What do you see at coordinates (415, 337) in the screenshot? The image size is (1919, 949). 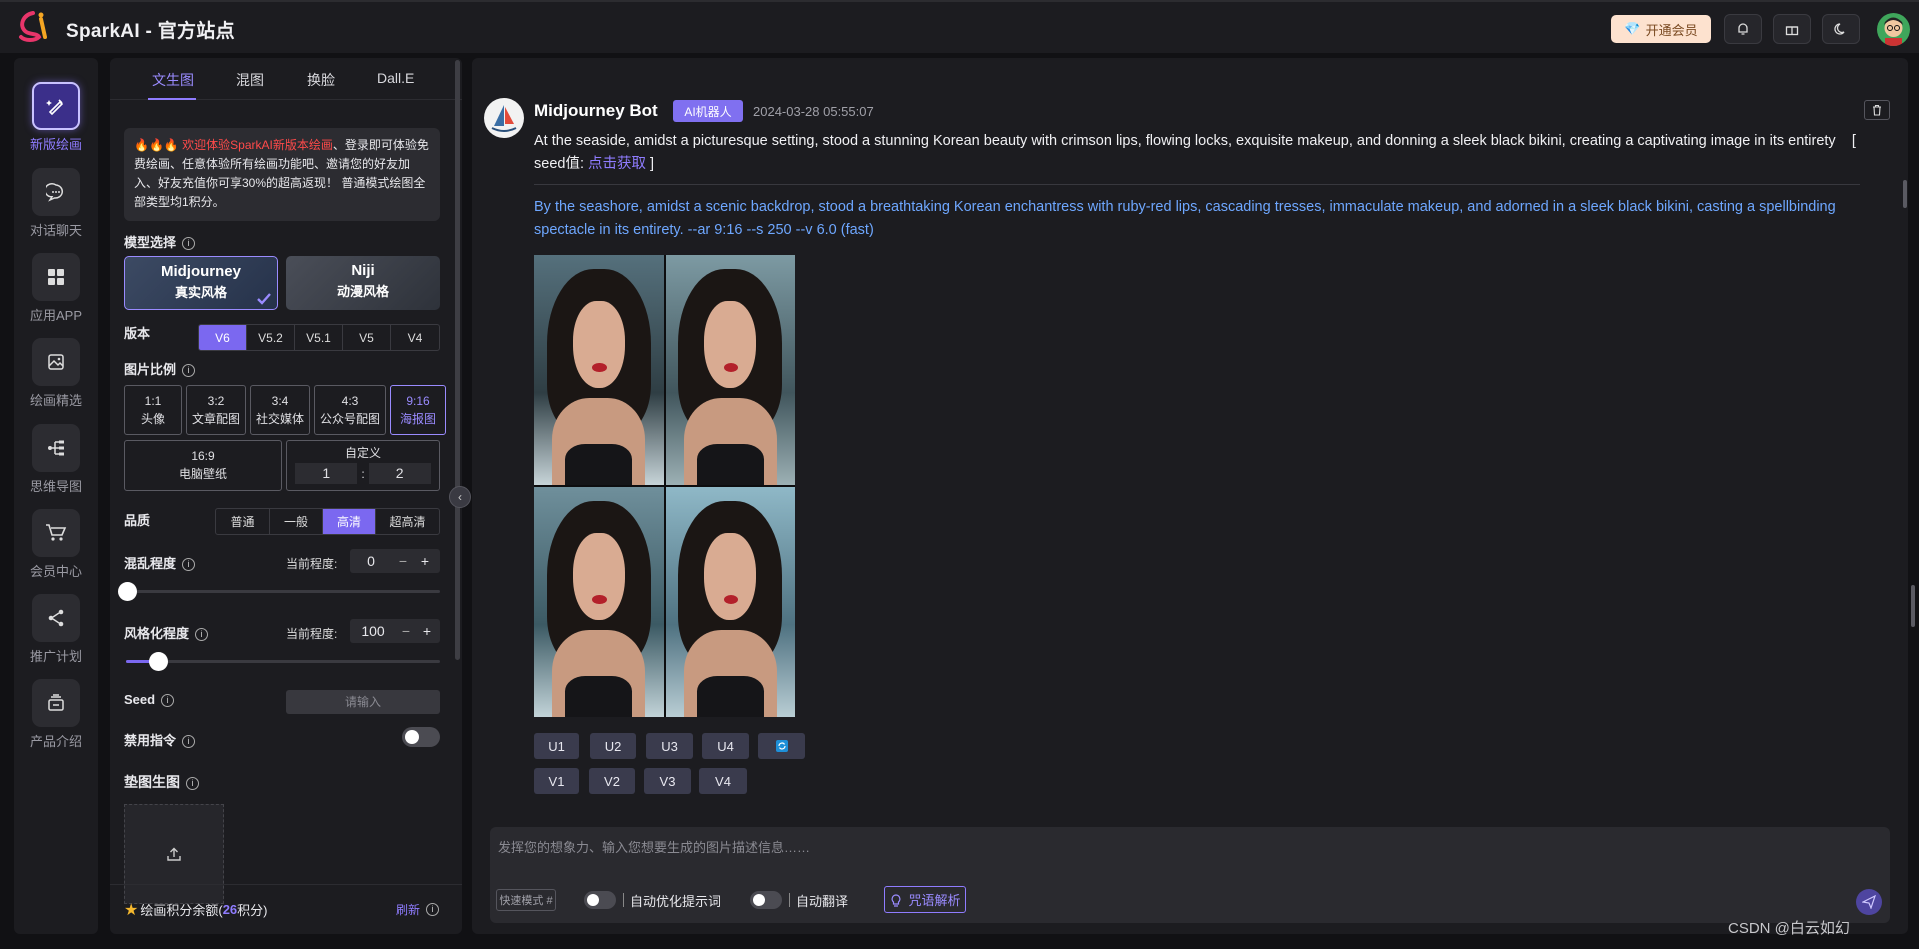 I see `version-option: V4` at bounding box center [415, 337].